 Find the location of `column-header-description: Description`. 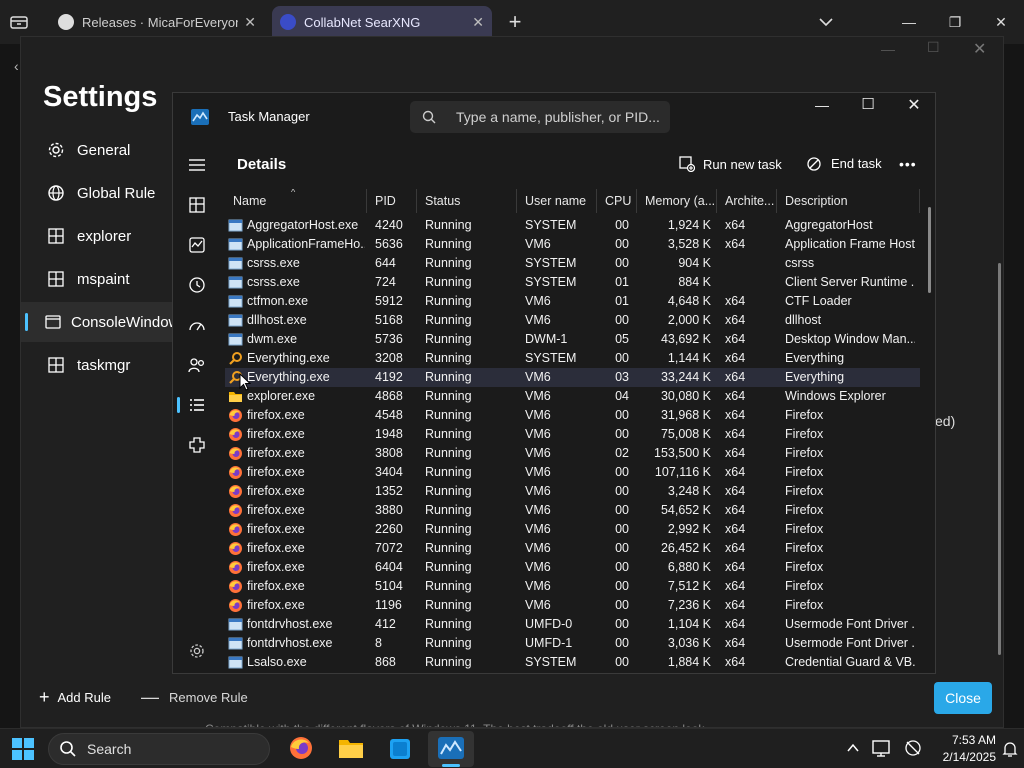

column-header-description: Description is located at coordinates (848, 201).